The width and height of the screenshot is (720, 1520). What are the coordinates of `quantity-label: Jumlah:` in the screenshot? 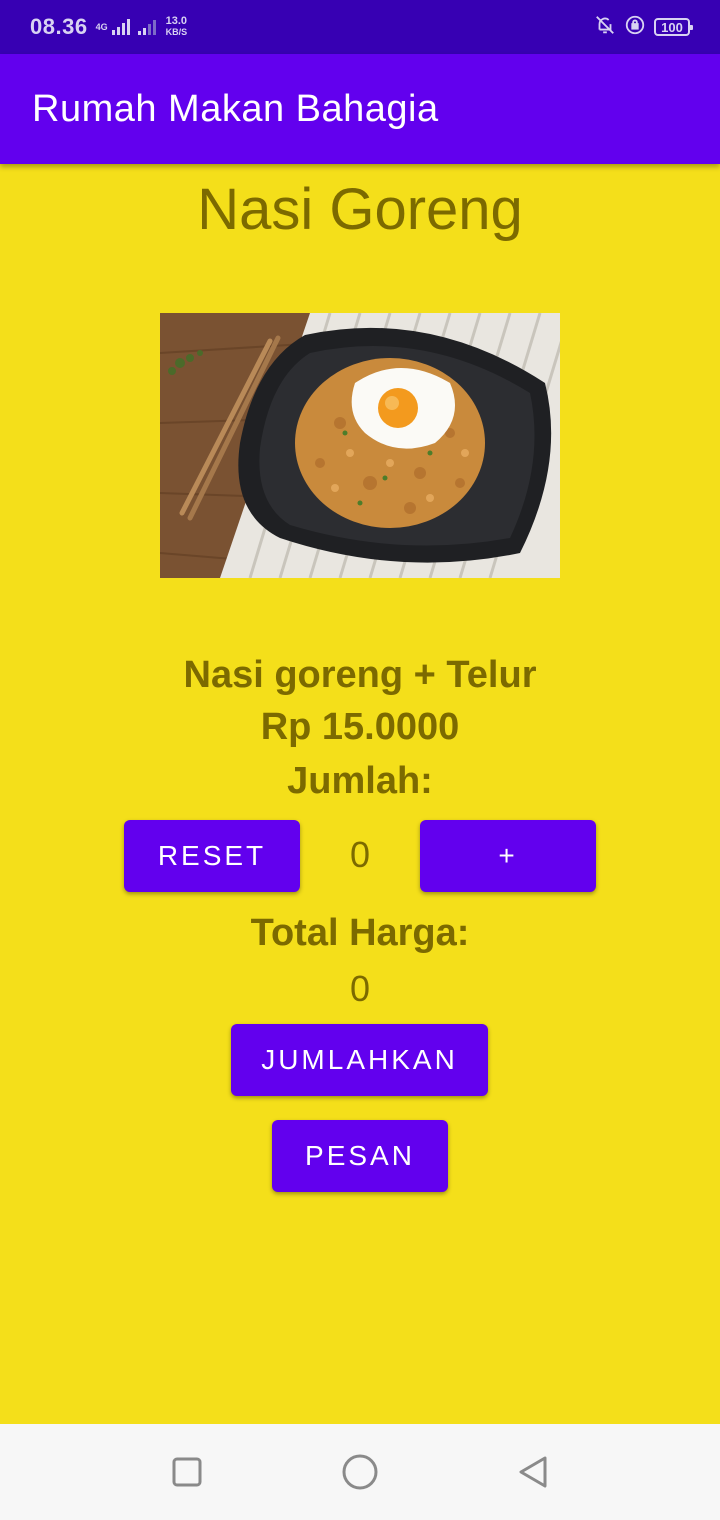 It's located at (360, 781).